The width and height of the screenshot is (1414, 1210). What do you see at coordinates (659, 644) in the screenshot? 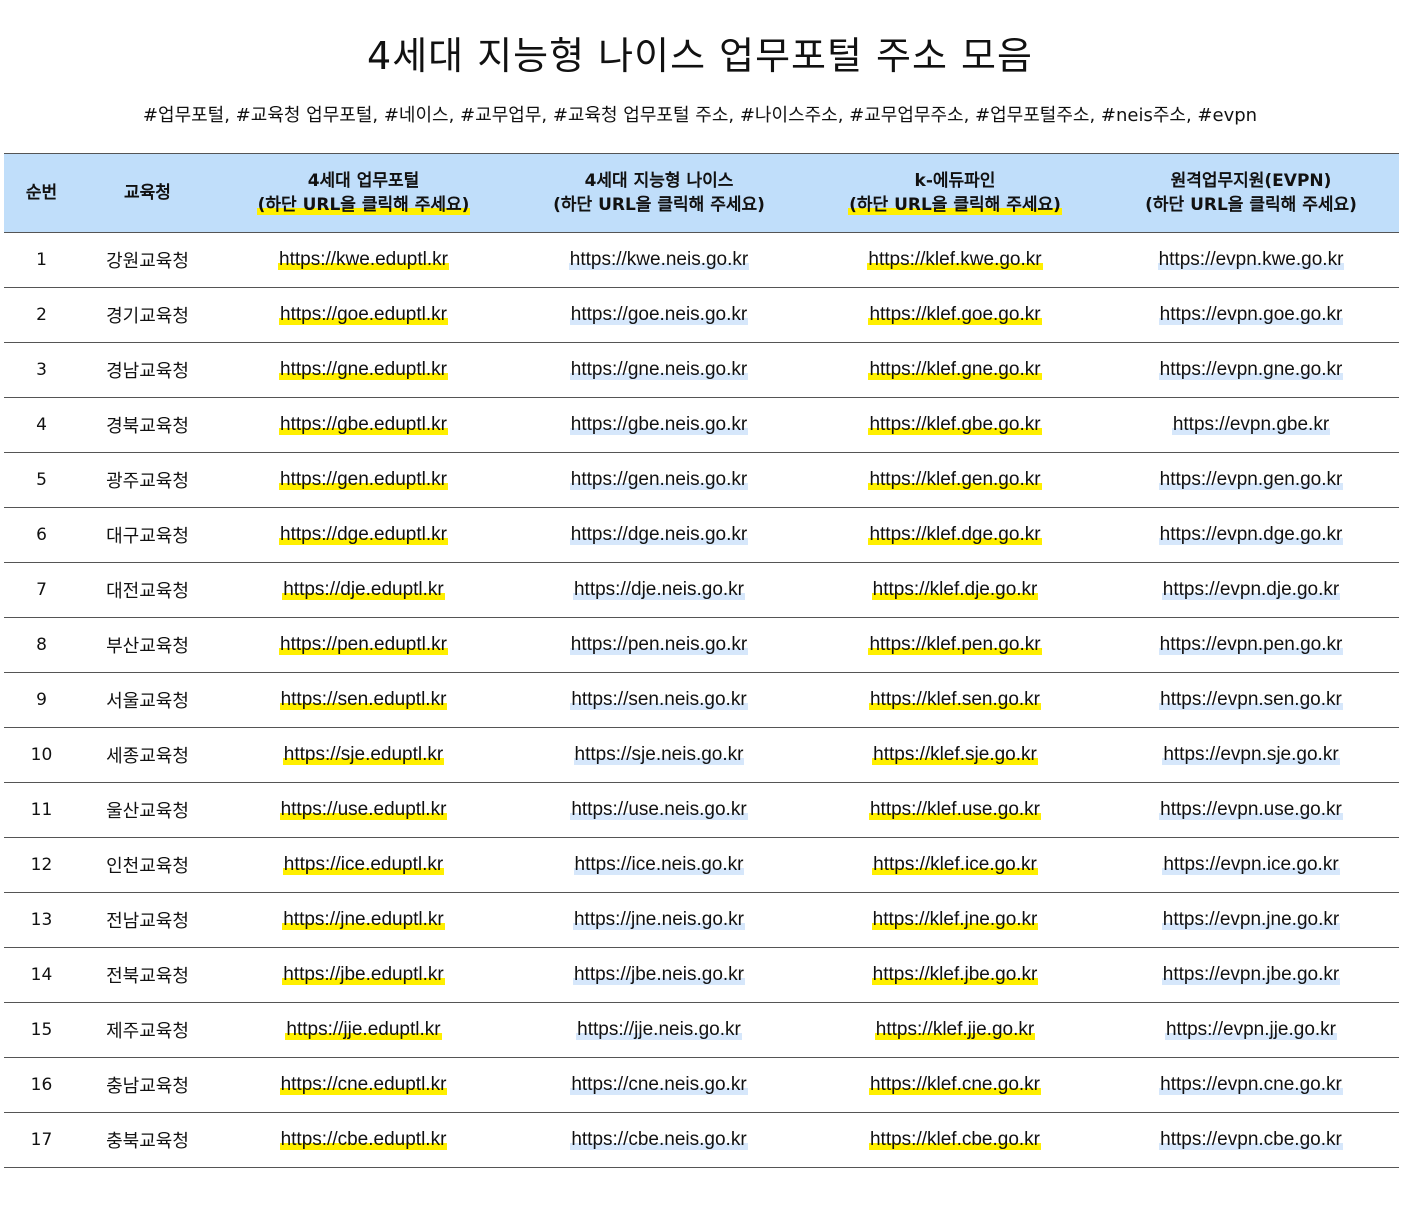
I see `neis-url-link: https://pen.neis.go.kr` at bounding box center [659, 644].